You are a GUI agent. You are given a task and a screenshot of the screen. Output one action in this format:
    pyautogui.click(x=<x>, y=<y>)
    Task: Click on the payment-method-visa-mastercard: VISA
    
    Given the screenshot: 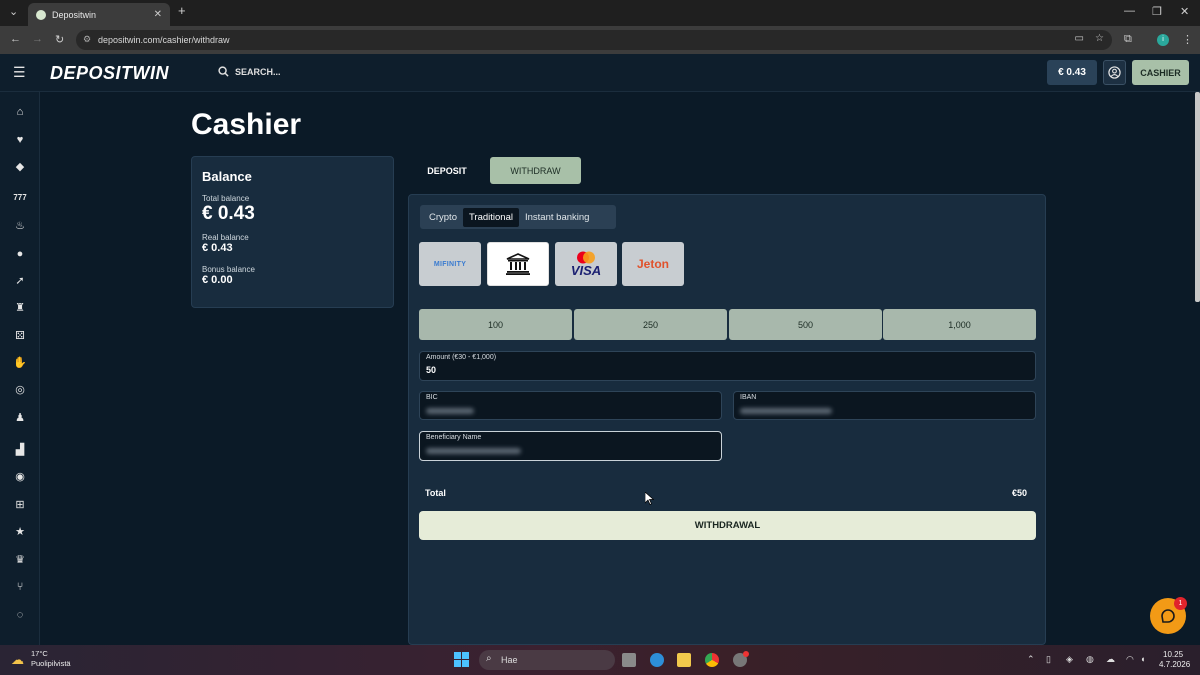 What is the action you would take?
    pyautogui.click(x=586, y=264)
    